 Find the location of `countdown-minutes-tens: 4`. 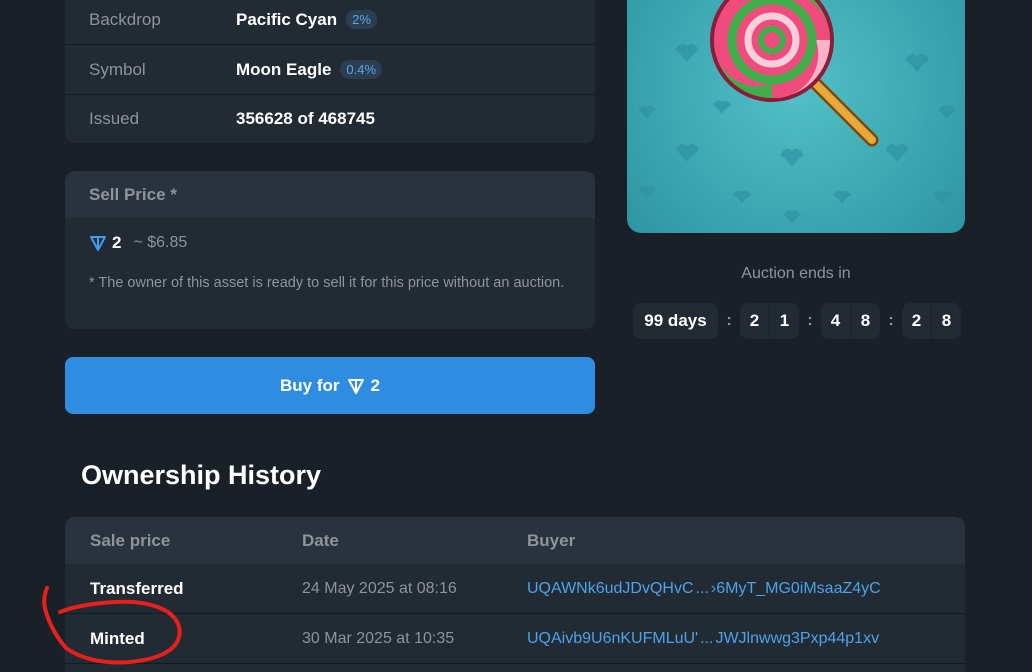

countdown-minutes-tens: 4 is located at coordinates (835, 321).